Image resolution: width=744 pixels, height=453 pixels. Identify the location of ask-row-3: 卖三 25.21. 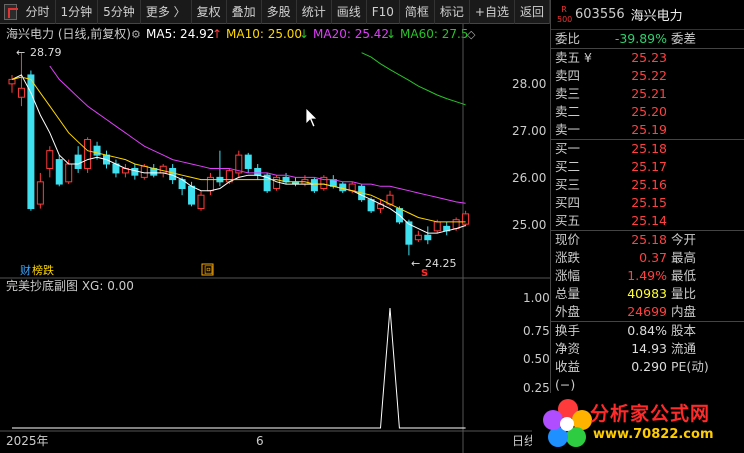
(647, 94).